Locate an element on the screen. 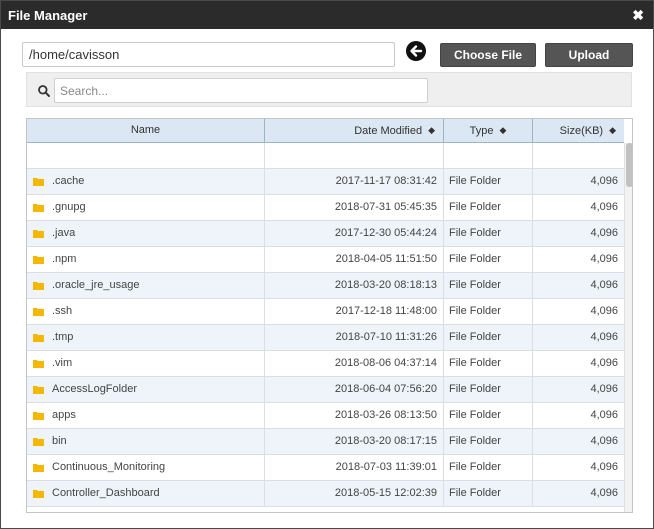  table-row: .java 2017-12-30 05:44:24 File Folder 4,096 is located at coordinates (325, 234).